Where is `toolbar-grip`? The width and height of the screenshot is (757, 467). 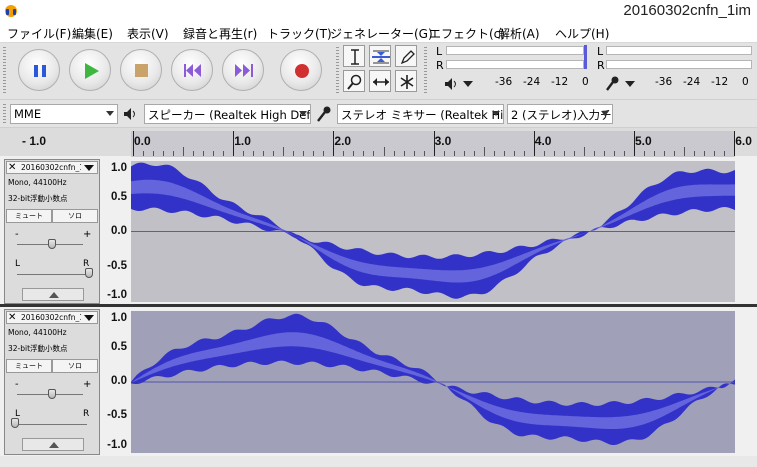 toolbar-grip is located at coordinates (4, 71).